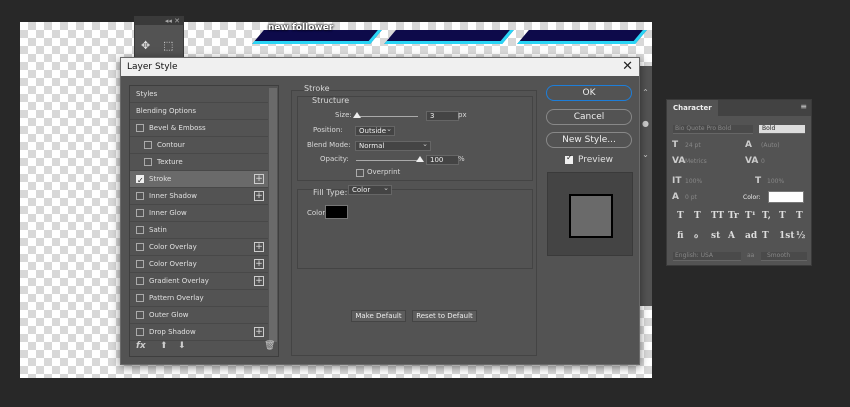 The height and width of the screenshot is (407, 850). I want to click on style-label: Satin, so click(158, 230).